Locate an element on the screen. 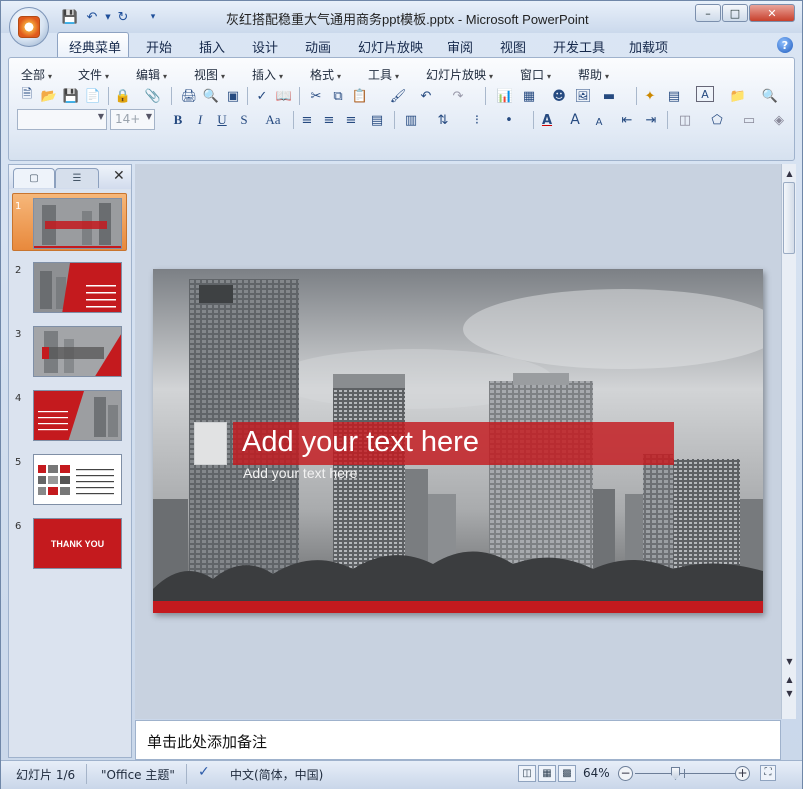 The image size is (803, 789). arrange-icon: ◫ is located at coordinates (685, 120).